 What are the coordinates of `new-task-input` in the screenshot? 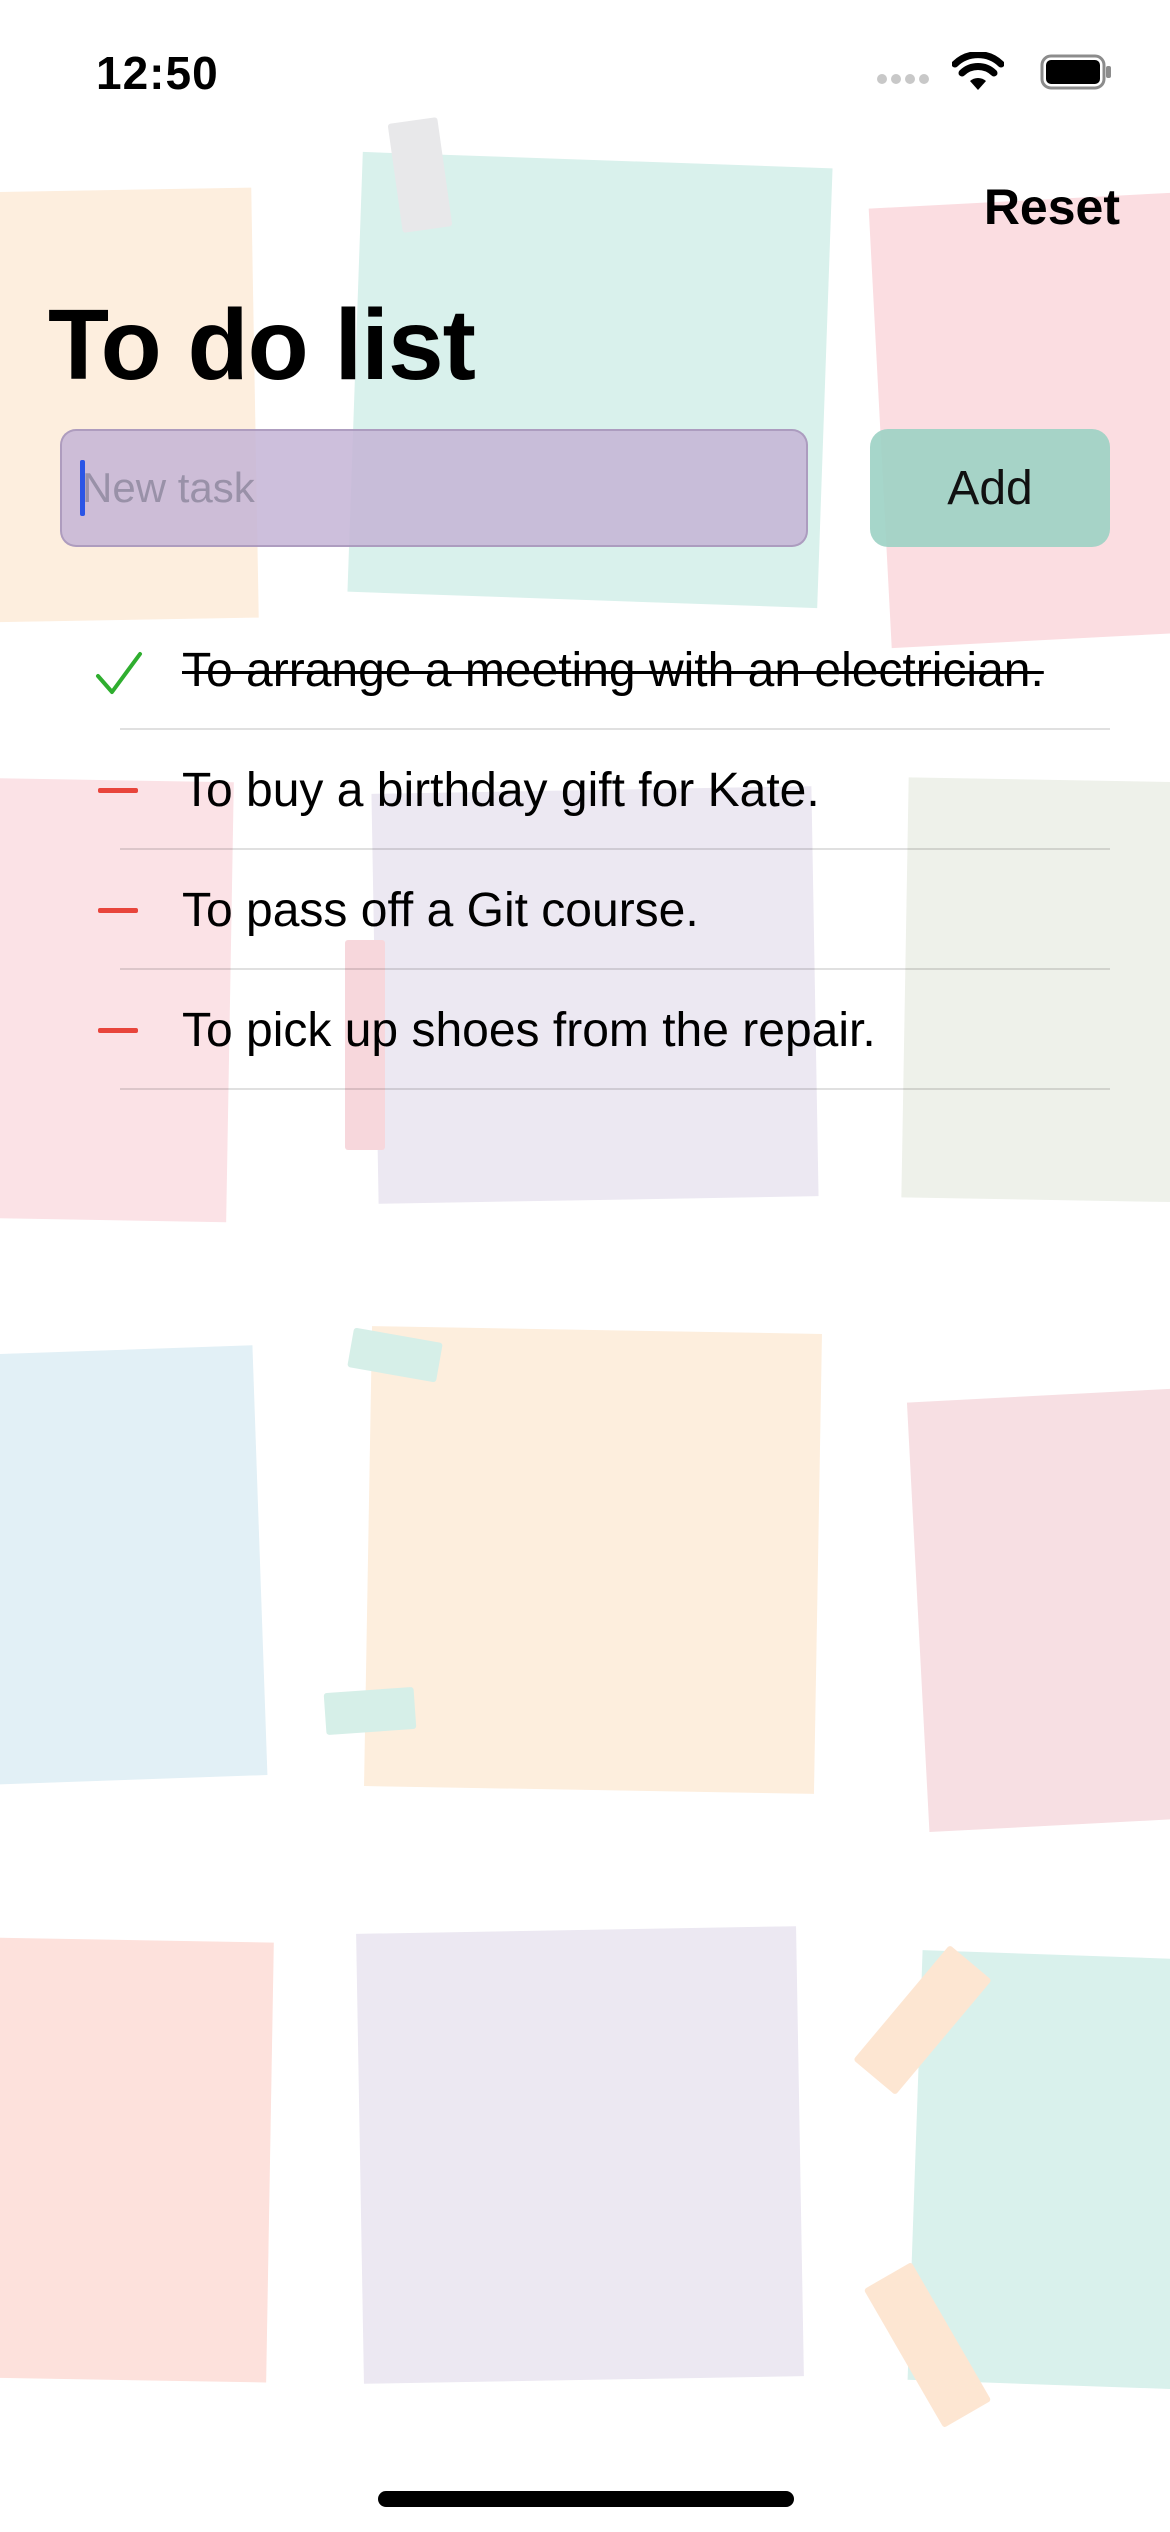 It's located at (434, 488).